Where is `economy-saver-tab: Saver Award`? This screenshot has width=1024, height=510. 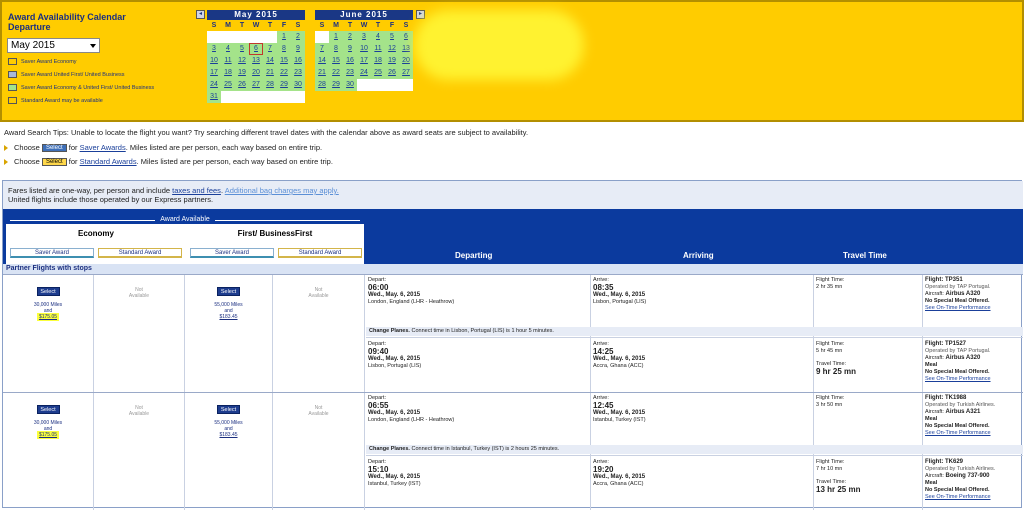
economy-saver-tab: Saver Award is located at coordinates (52, 253).